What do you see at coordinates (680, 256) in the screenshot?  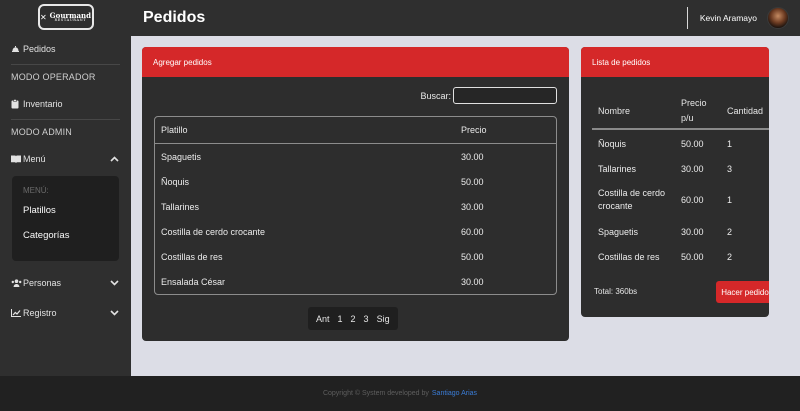 I see `table-row: Costillas de res 50.00 2` at bounding box center [680, 256].